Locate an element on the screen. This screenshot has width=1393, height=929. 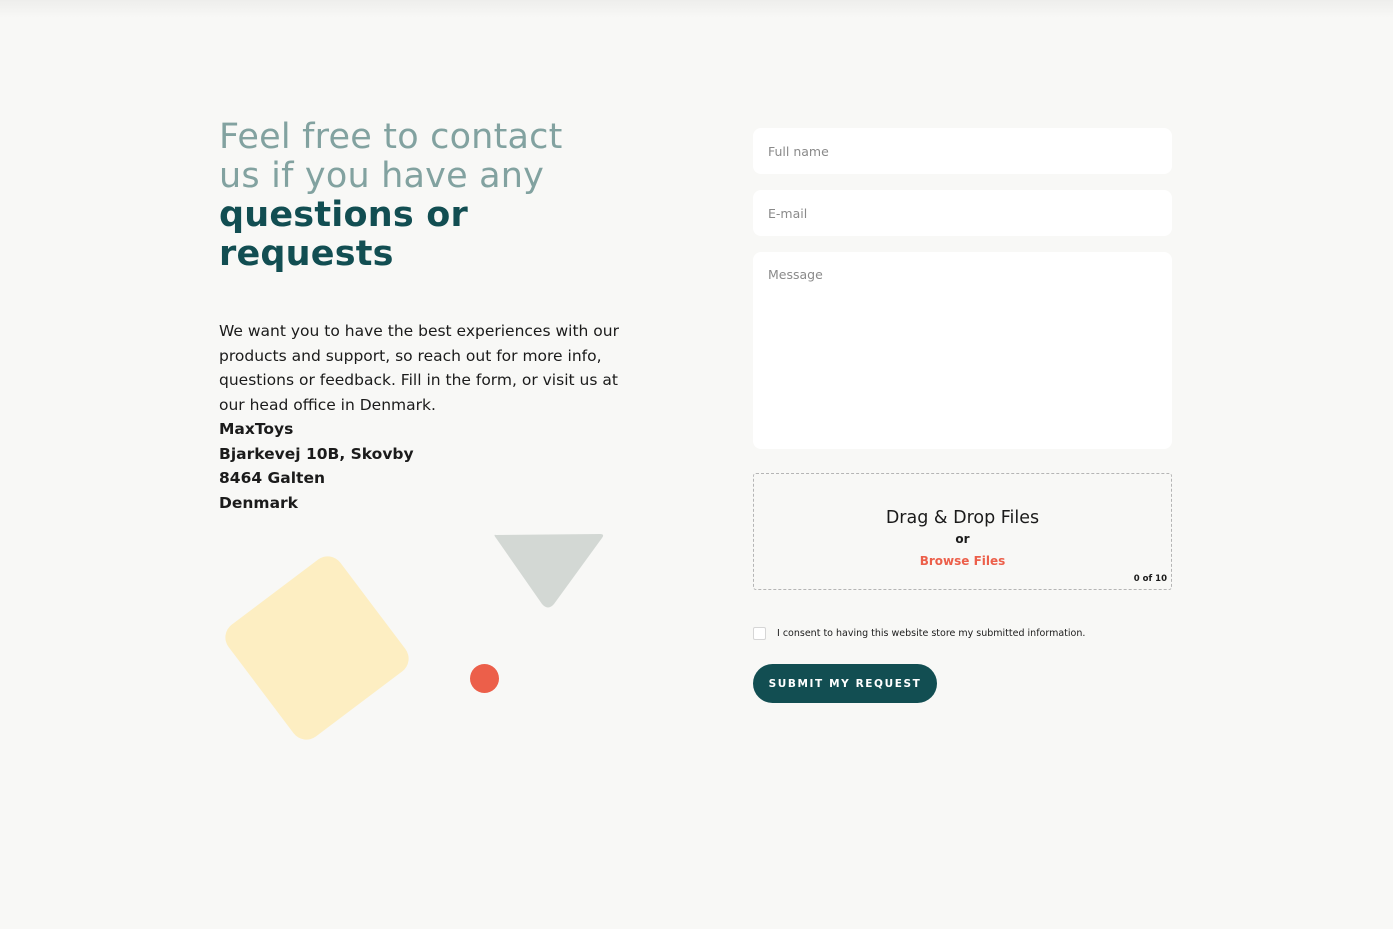
heading-line-2: us if you have any is located at coordinates (382, 176).